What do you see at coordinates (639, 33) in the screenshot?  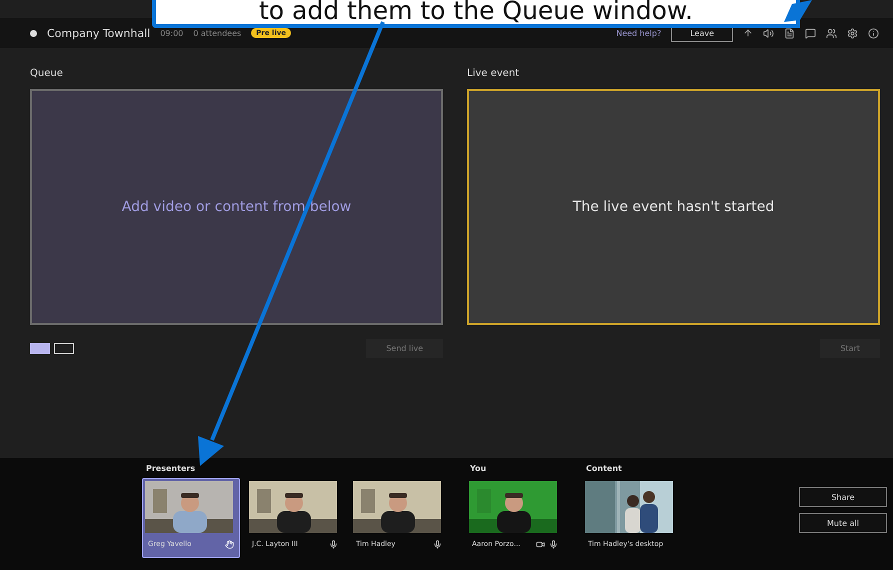 I see `help-link: Need help?` at bounding box center [639, 33].